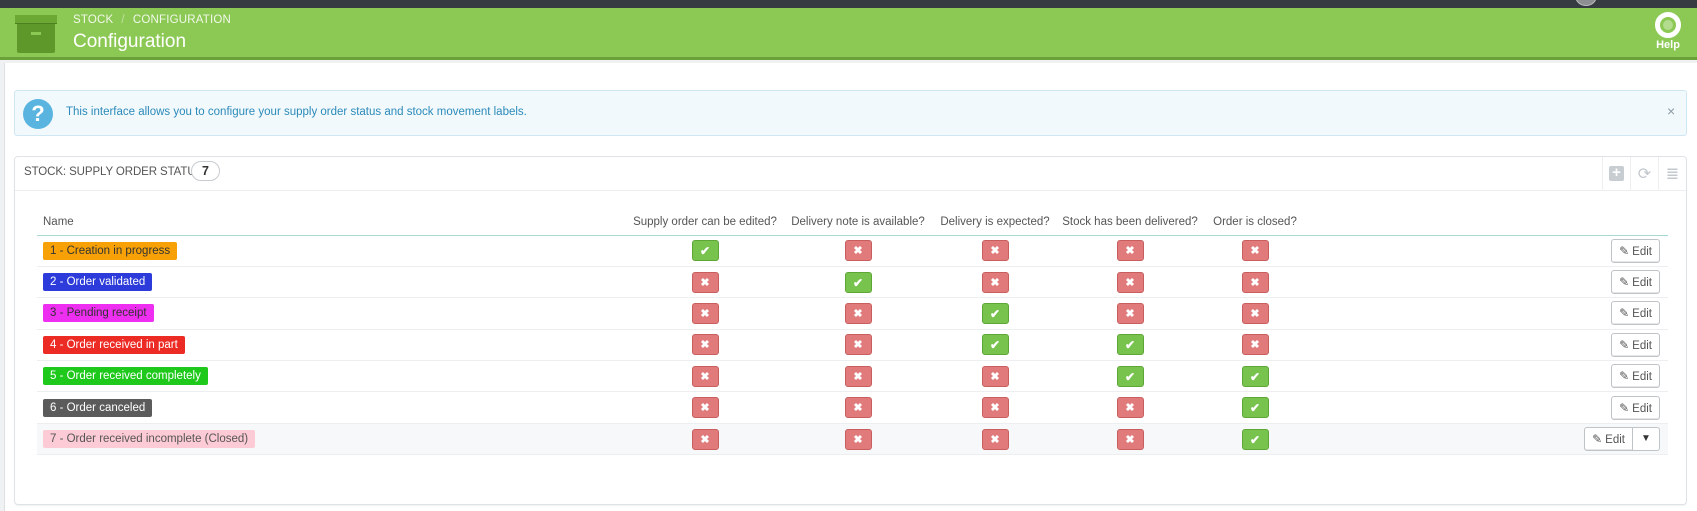  I want to click on status-label: 5 - Order received completely, so click(125, 376).